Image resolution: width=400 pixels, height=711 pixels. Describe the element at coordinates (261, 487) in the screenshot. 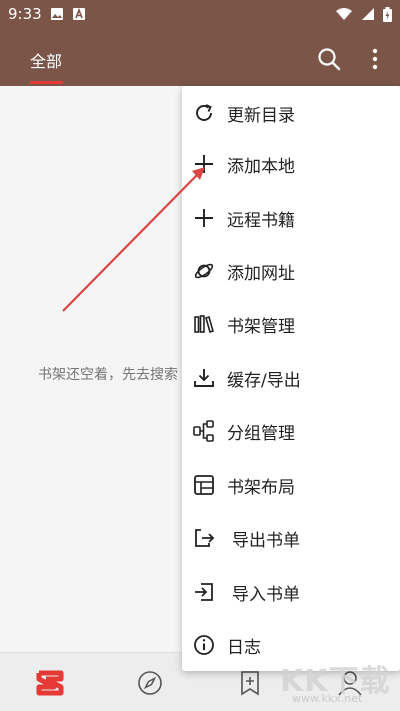

I see `menu-label: 书架布局` at that location.